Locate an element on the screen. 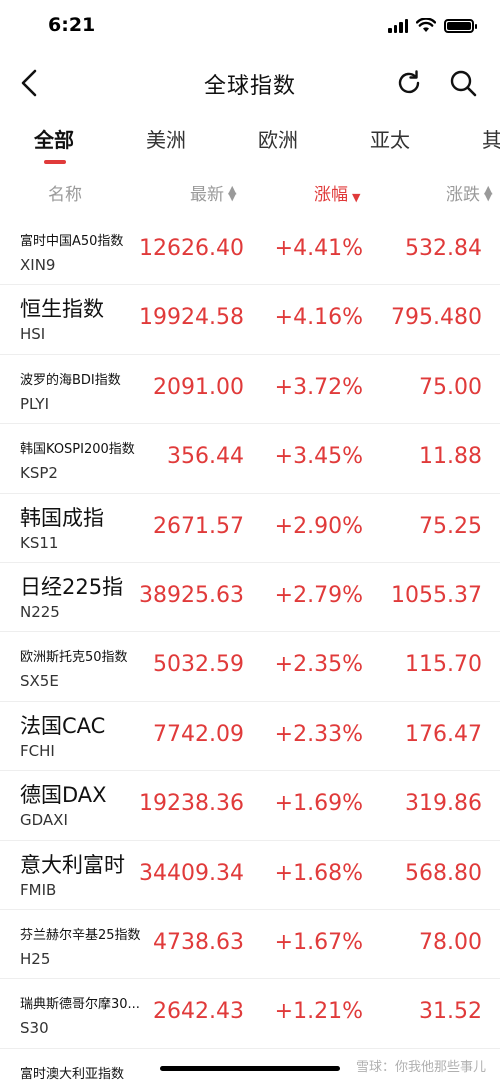 The width and height of the screenshot is (500, 1082). index-change-pct: +1.21% is located at coordinates (318, 1012).